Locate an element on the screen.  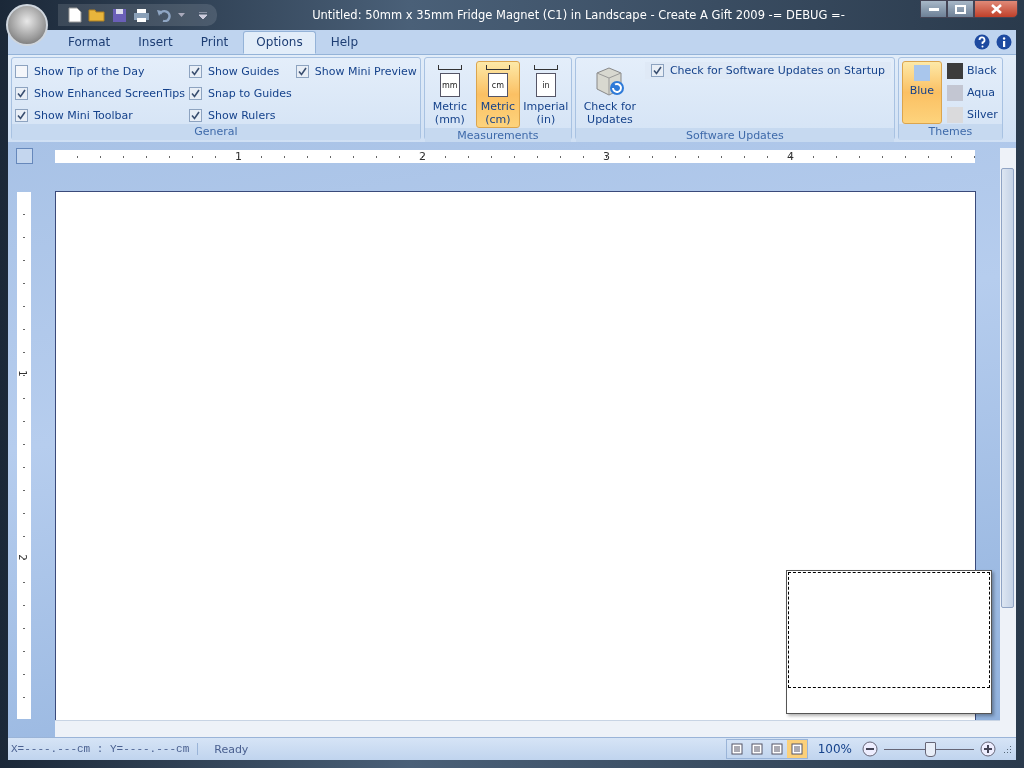
option-checkbox: Show Tip of the Day is located at coordinates (100, 71).